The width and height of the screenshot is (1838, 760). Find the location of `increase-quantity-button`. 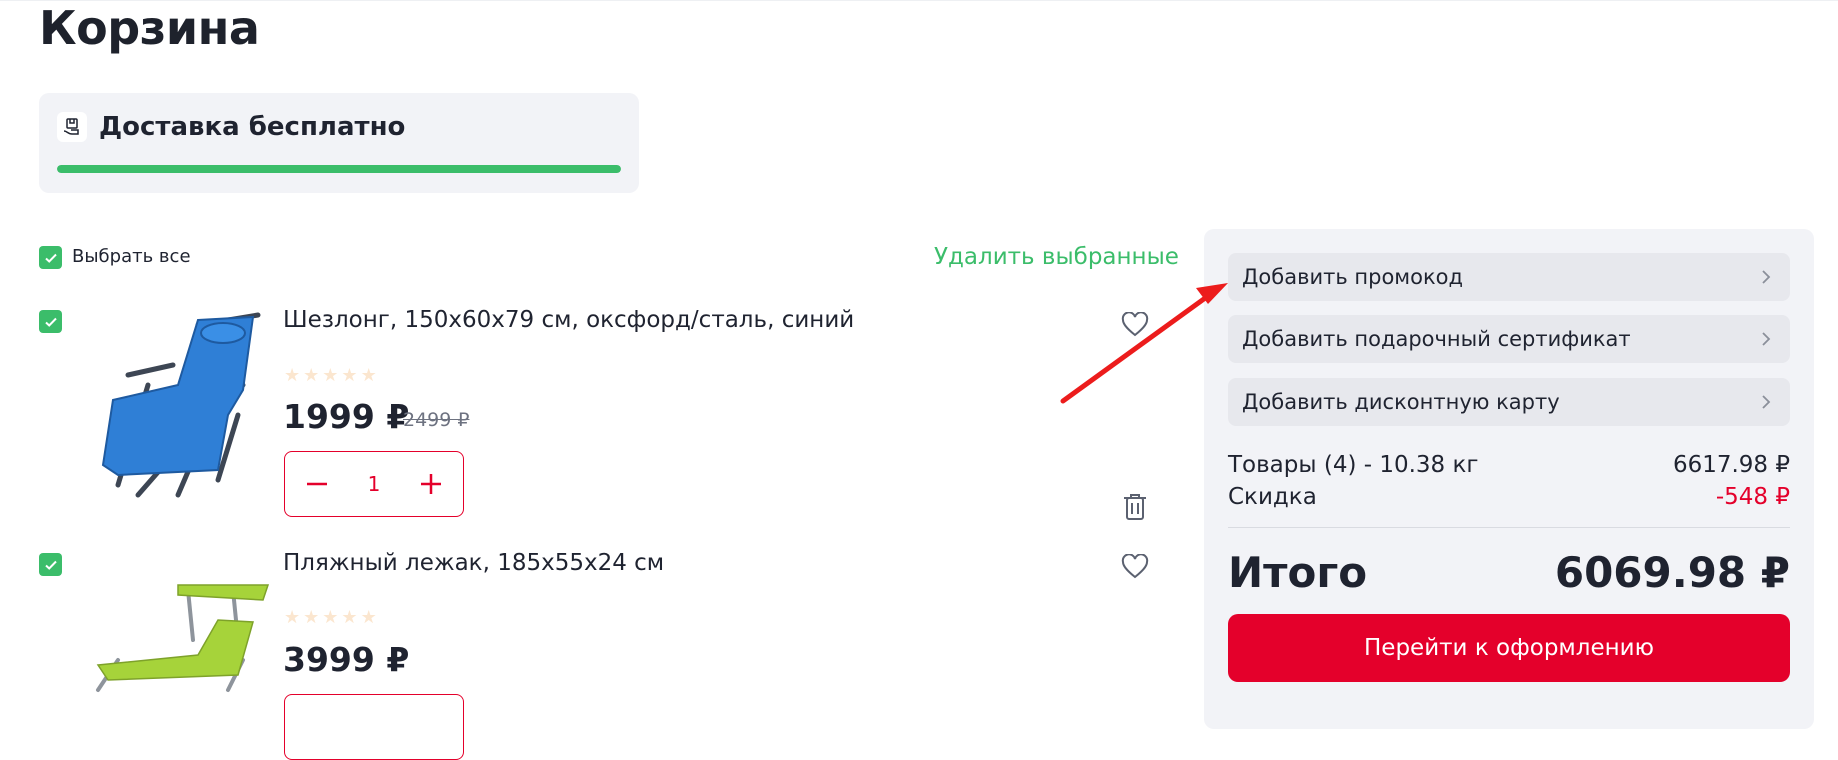

increase-quantity-button is located at coordinates (431, 484).